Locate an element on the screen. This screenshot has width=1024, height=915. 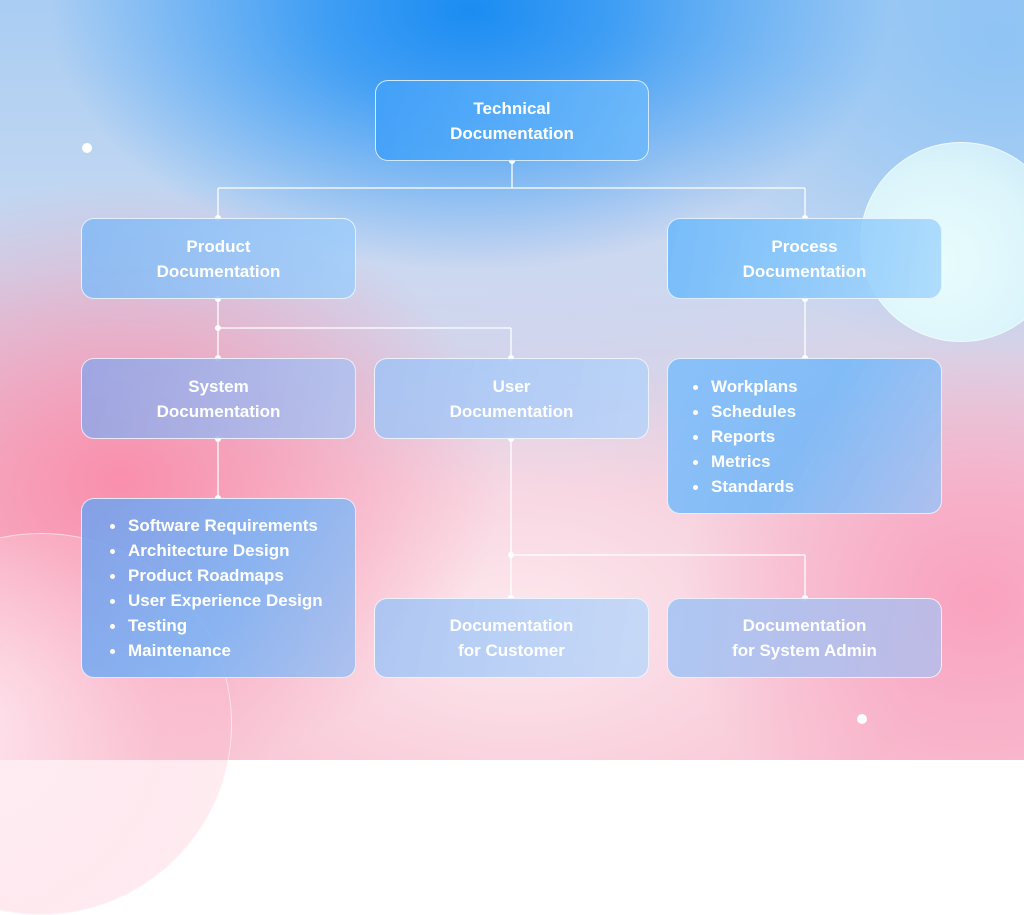
node-label-line: for System Admin is located at coordinates (804, 650).